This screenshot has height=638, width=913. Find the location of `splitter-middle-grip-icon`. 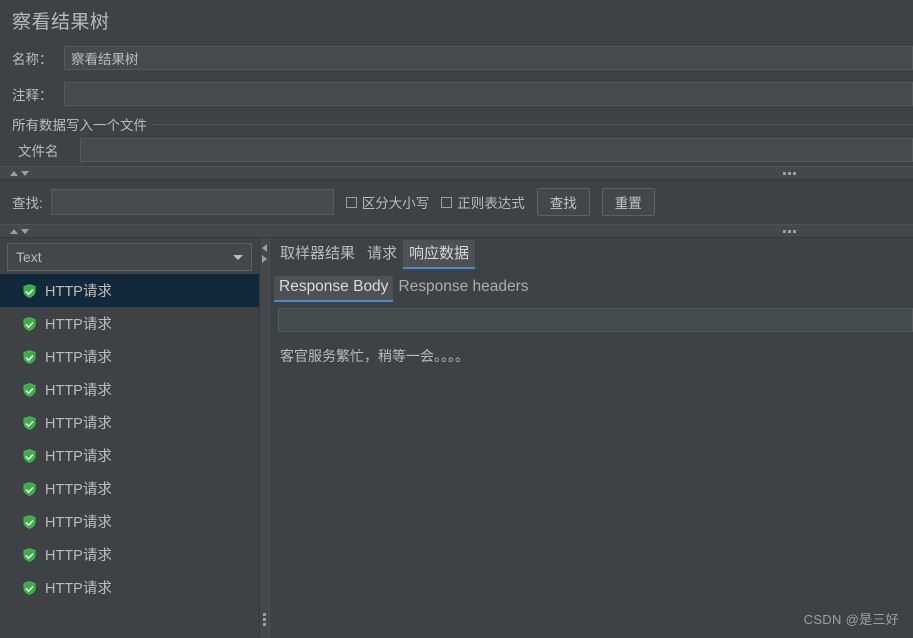

splitter-middle-grip-icon is located at coordinates (789, 231).